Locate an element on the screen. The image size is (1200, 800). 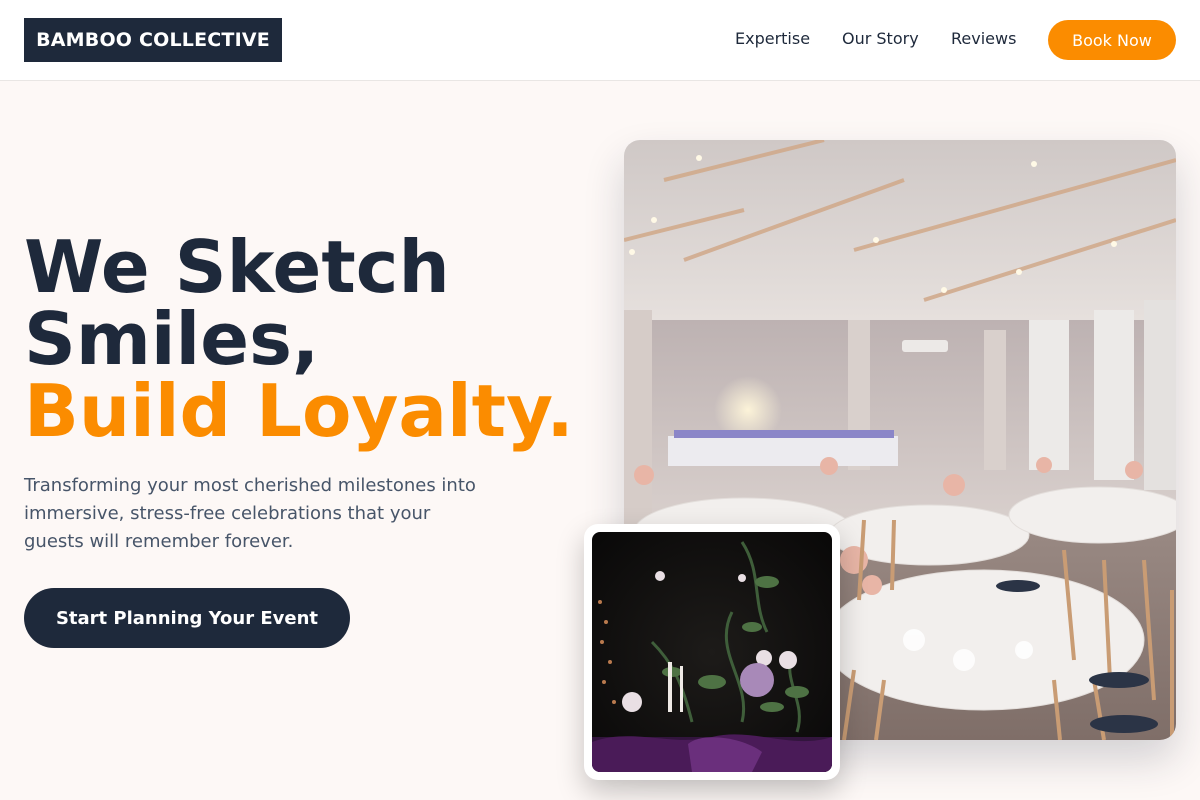
headline-line-2: Smiles, is located at coordinates (172, 339).